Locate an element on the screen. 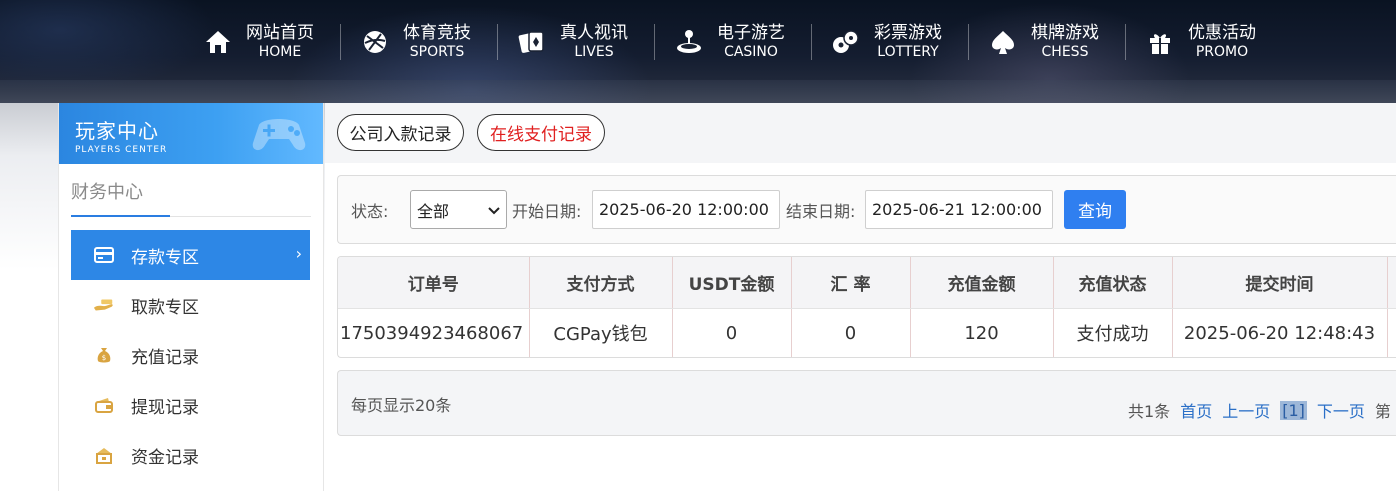  pagination: 共1条 首页 上一页 [1] 下一页 第 is located at coordinates (1259, 410).